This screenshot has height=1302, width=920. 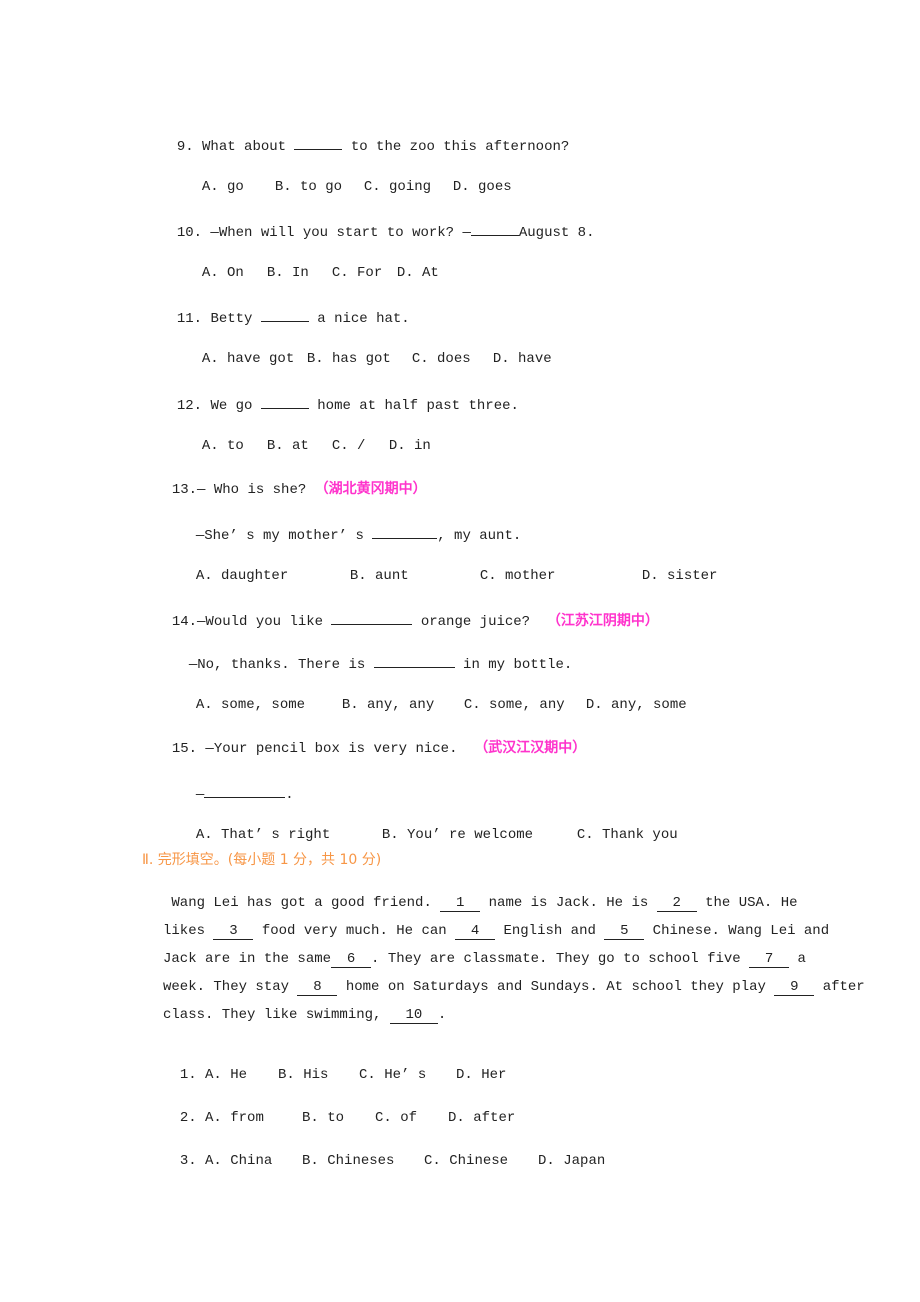 I want to click on cloze-blank: 8, so click(x=317, y=987).